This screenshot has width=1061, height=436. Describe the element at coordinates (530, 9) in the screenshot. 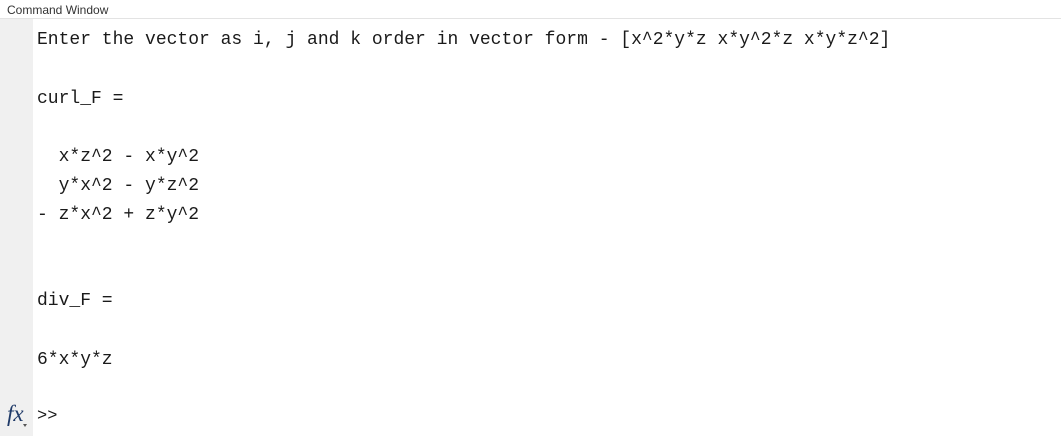

I see `title-bar: Command Window` at that location.